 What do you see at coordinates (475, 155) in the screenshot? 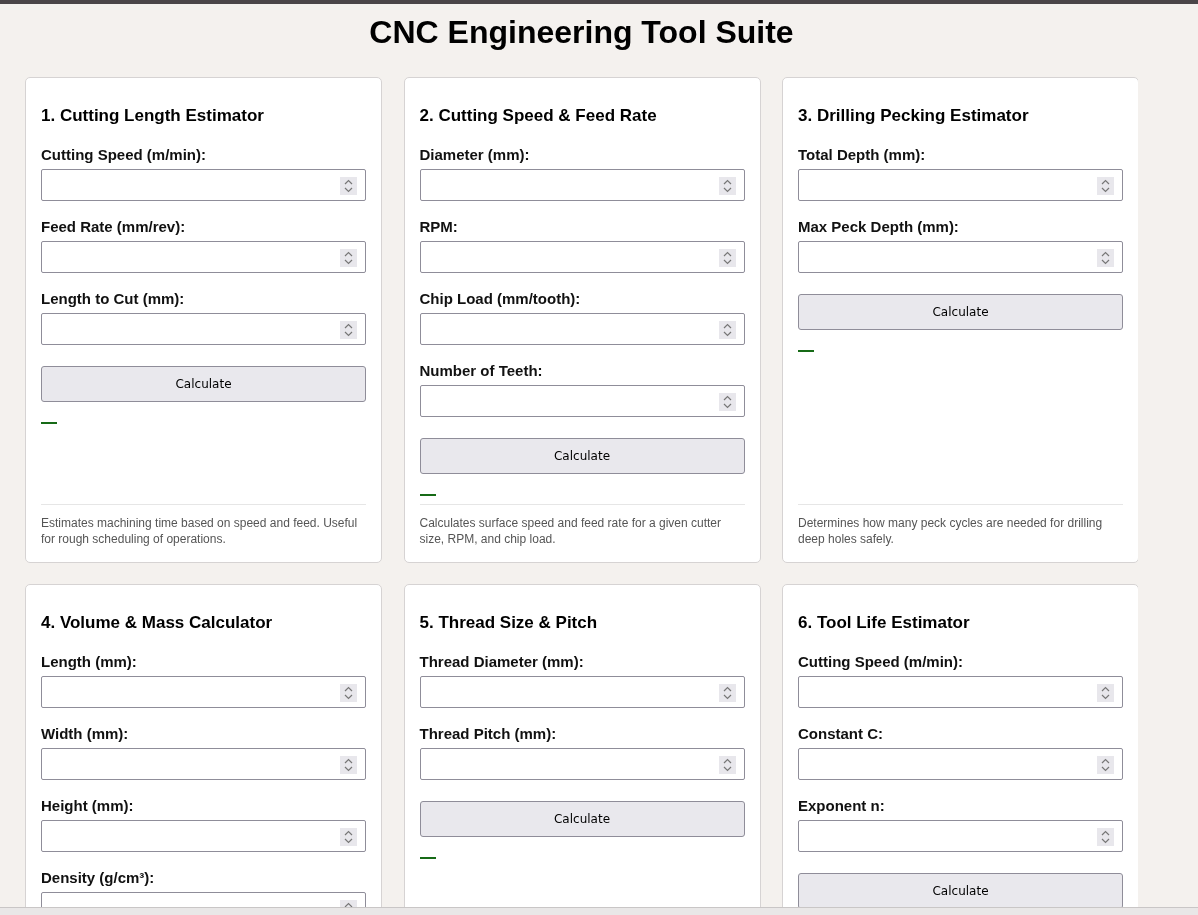
I see `field-label: Diameter (mm):` at bounding box center [475, 155].